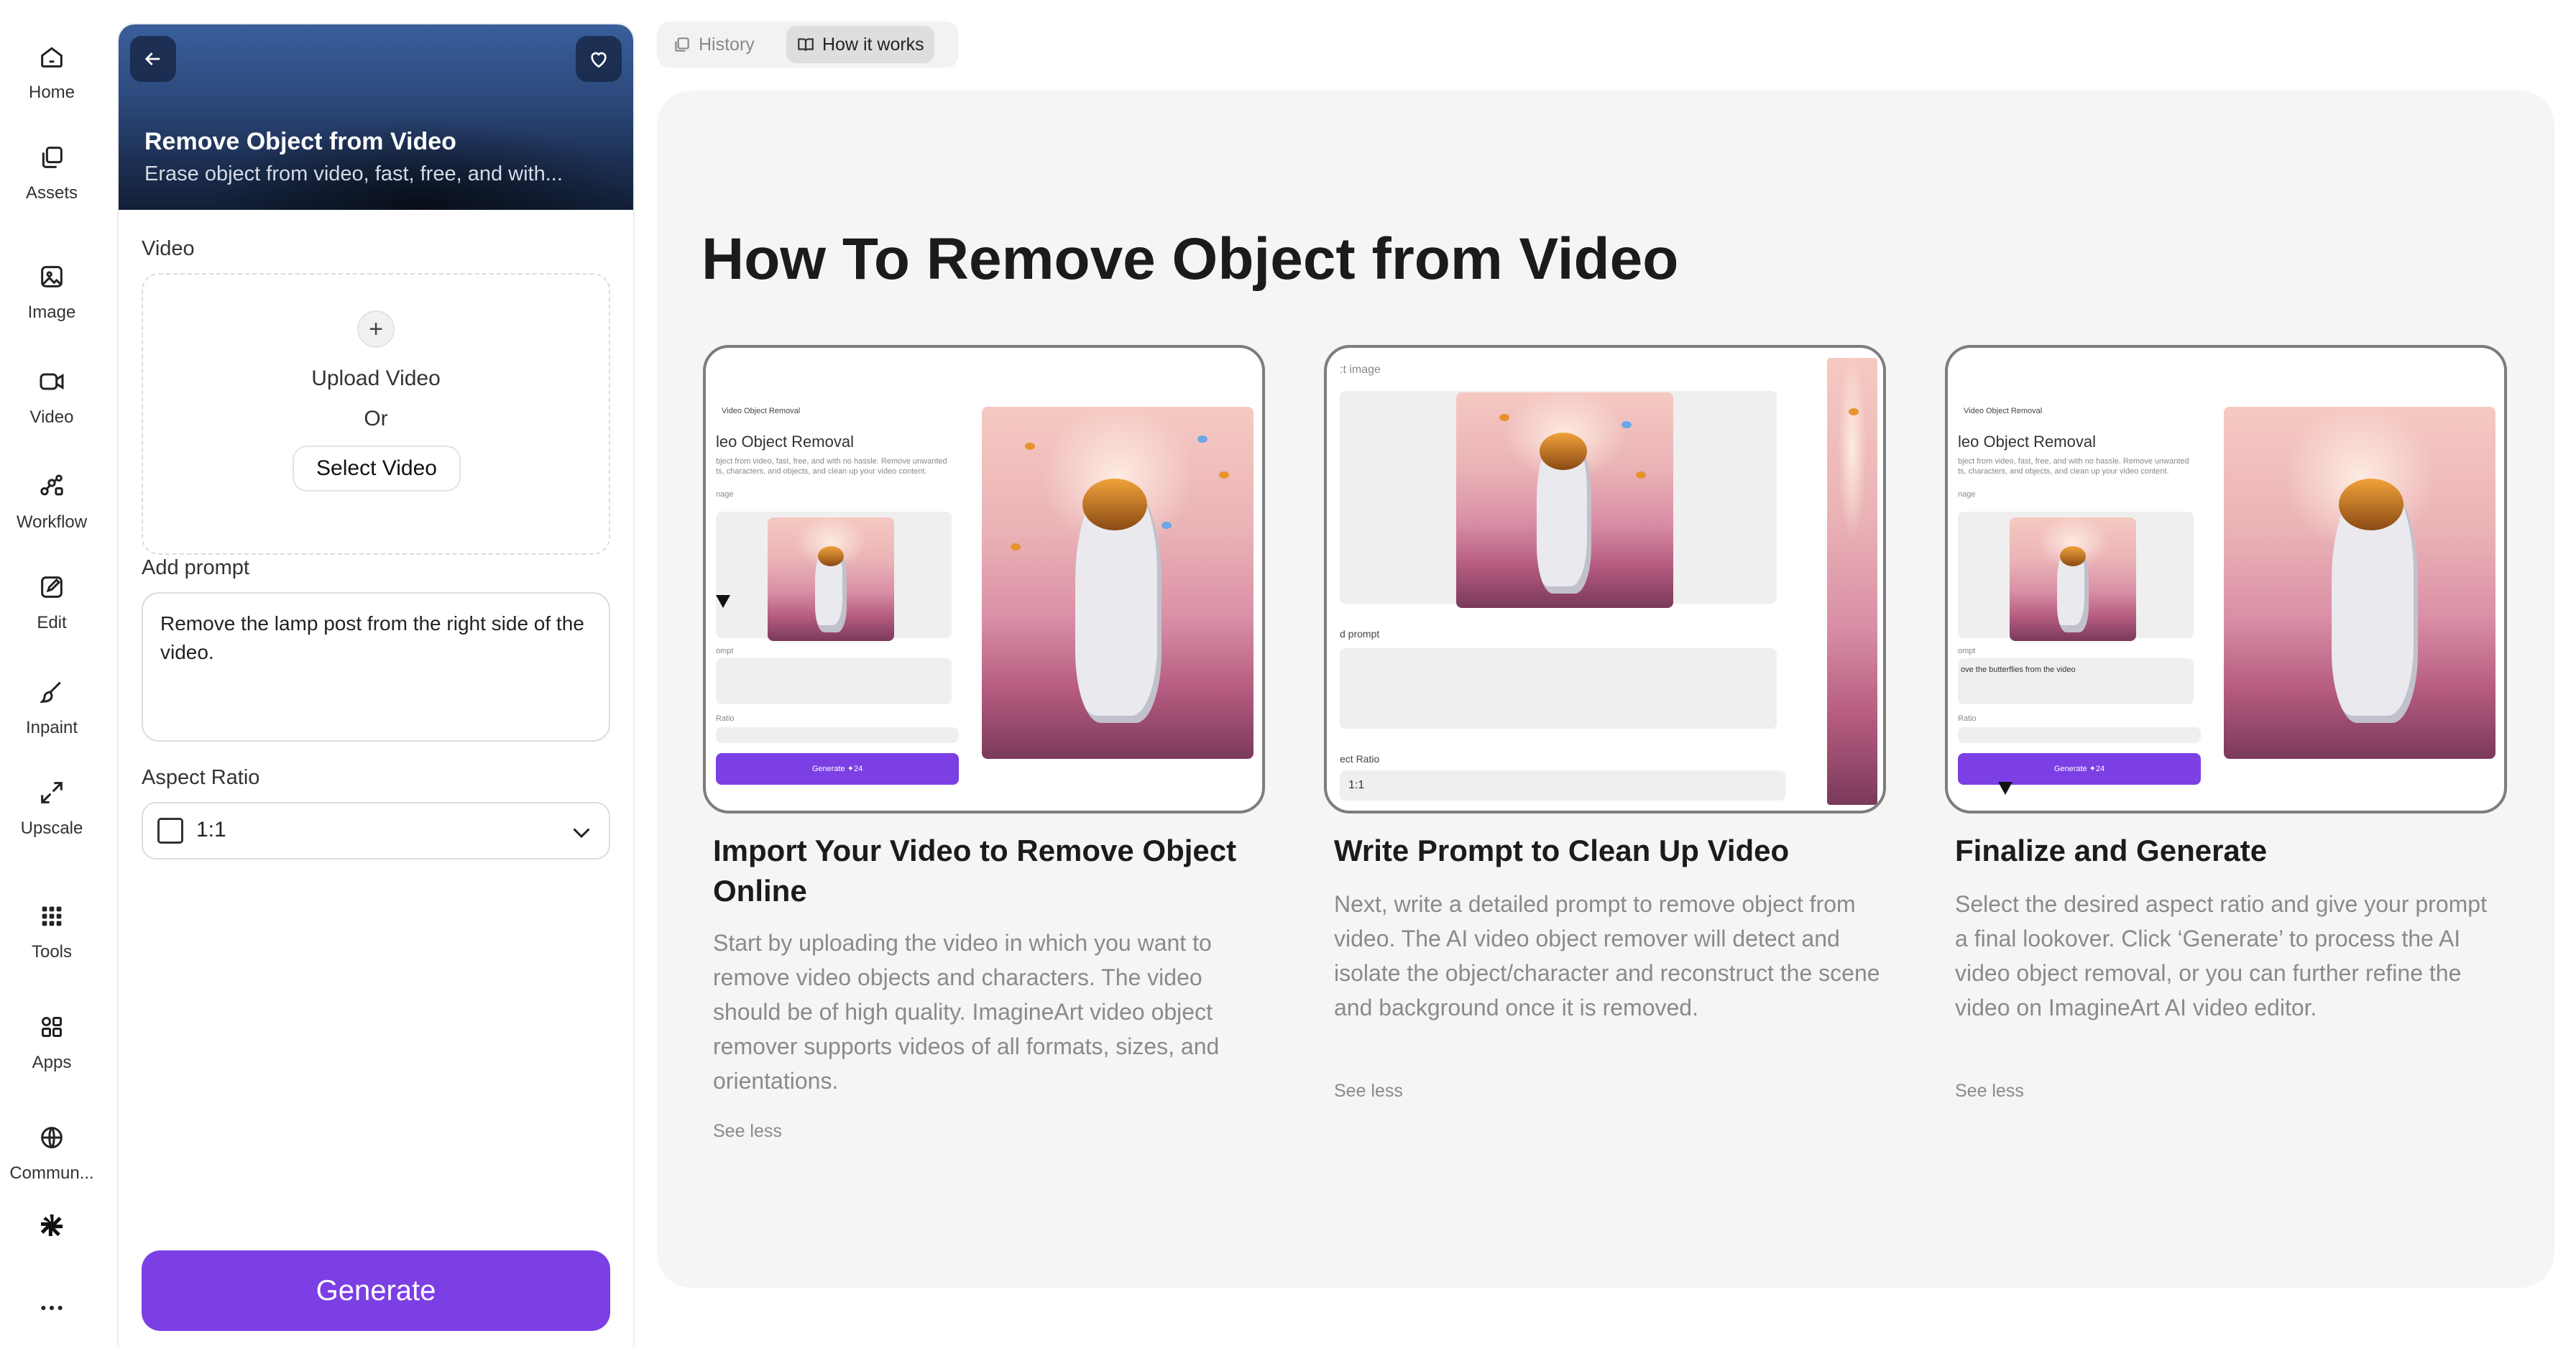  What do you see at coordinates (725, 651) in the screenshot?
I see `preview-prompt-label: ompt` at bounding box center [725, 651].